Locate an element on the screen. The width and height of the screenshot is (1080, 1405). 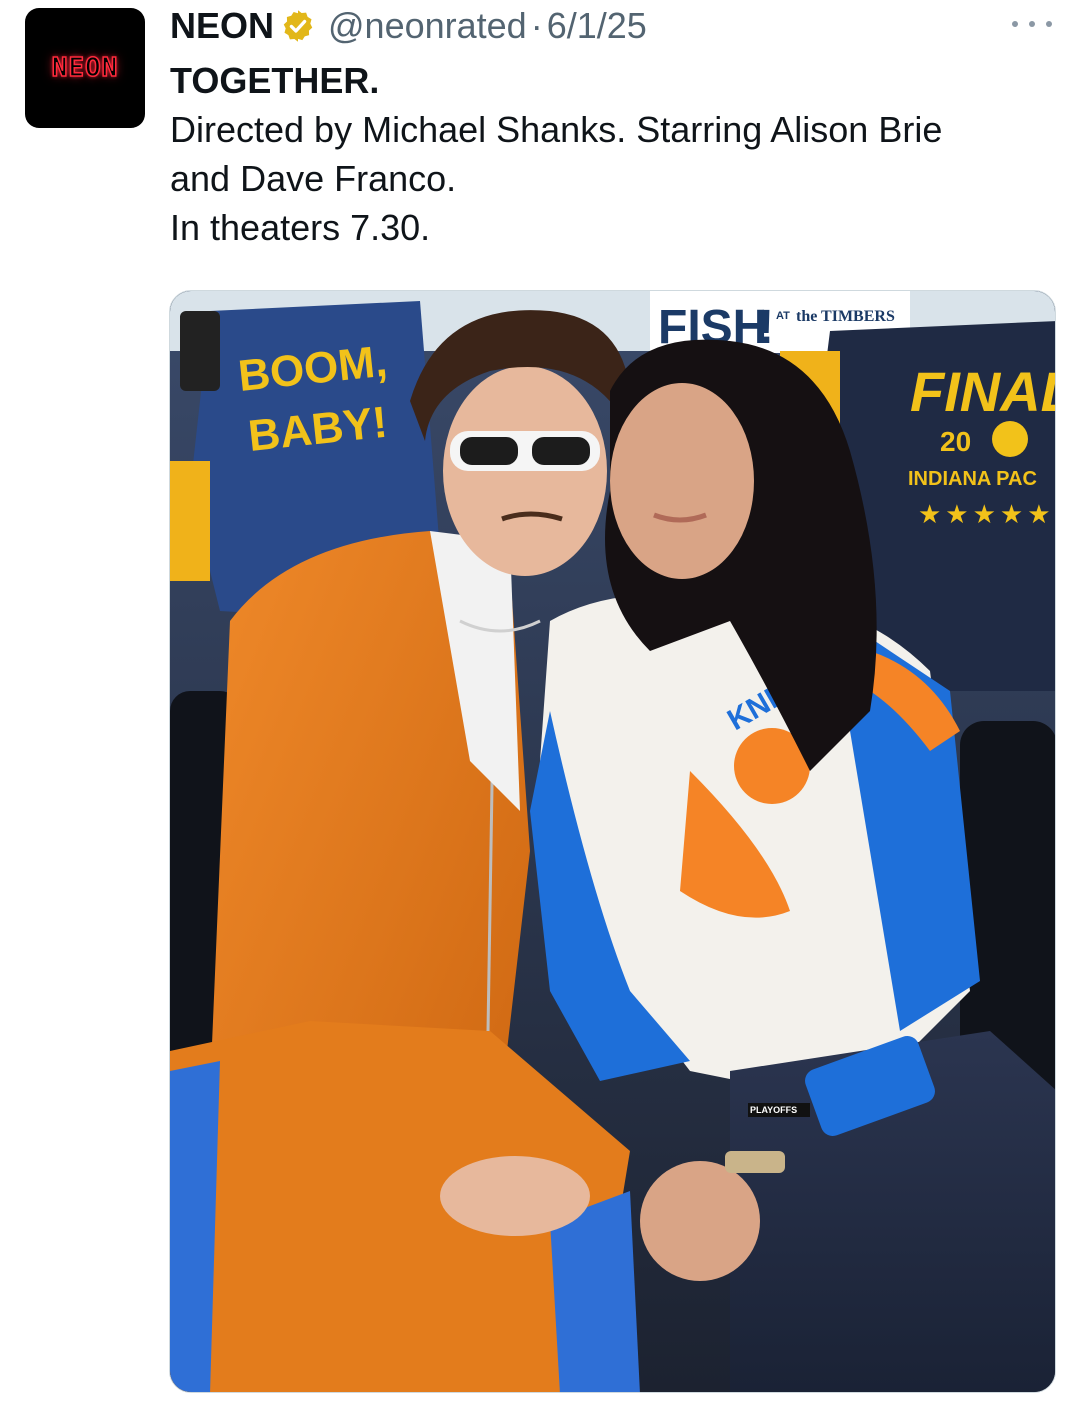
gold-watch is located at coordinates (755, 1162).